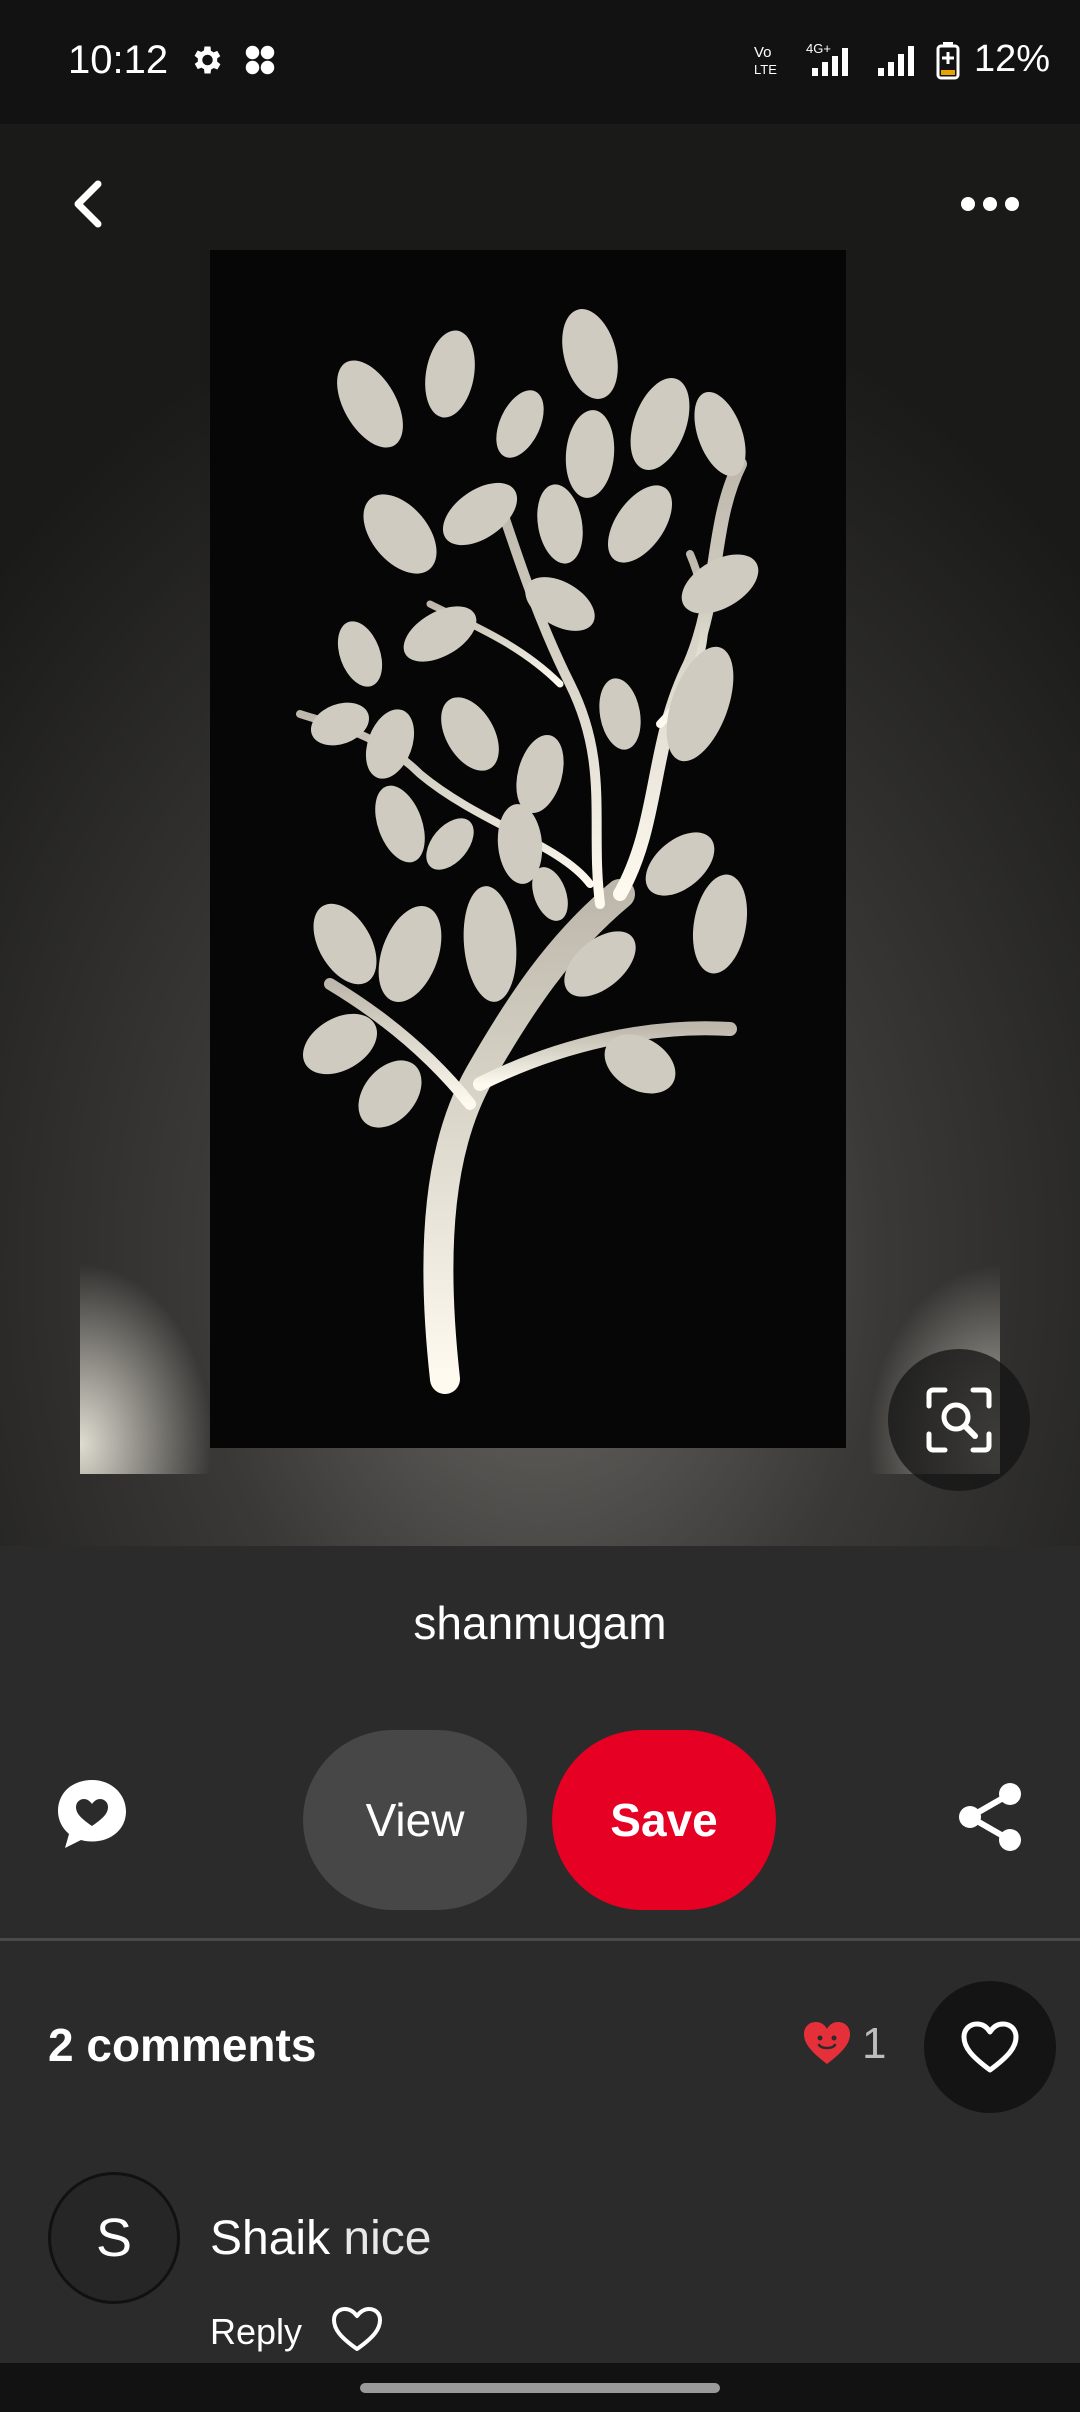 Image resolution: width=1080 pixels, height=2412 pixels. Describe the element at coordinates (991, 1817) in the screenshot. I see `share-icon` at that location.